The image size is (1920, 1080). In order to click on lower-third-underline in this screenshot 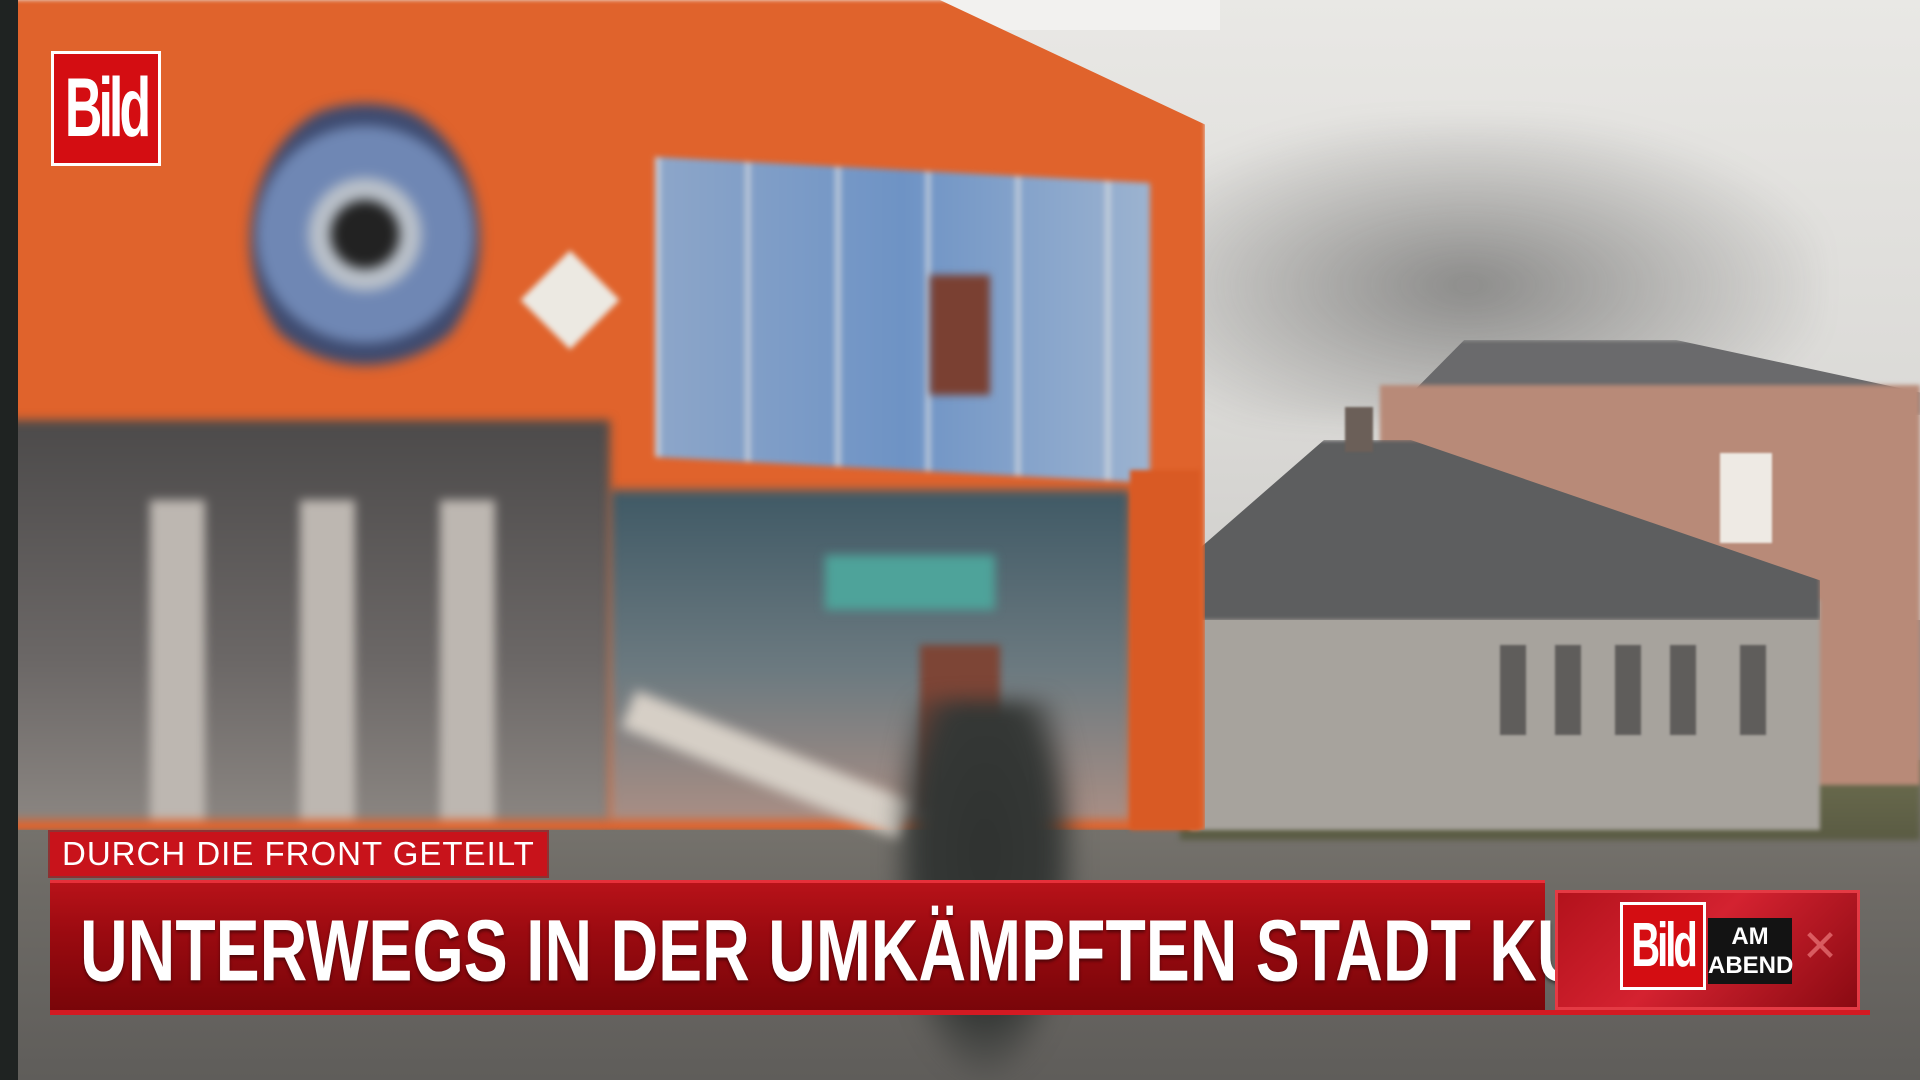, I will do `click(960, 1012)`.